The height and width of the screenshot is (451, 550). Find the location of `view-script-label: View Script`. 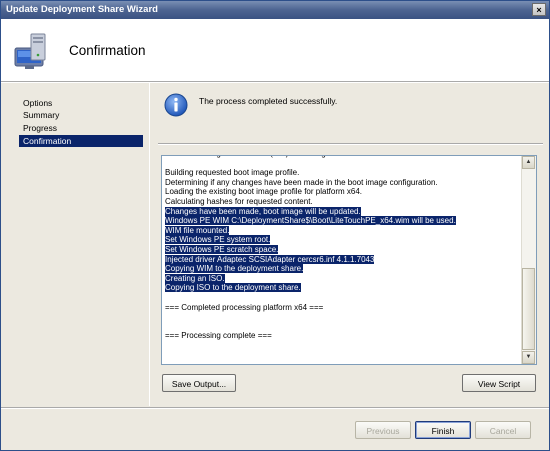

view-script-label: View Script is located at coordinates (499, 384).